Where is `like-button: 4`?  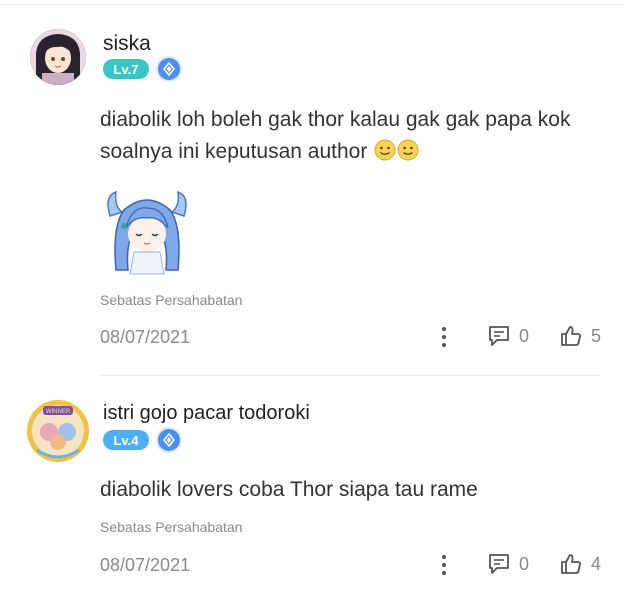
like-button: 4 is located at coordinates (580, 564).